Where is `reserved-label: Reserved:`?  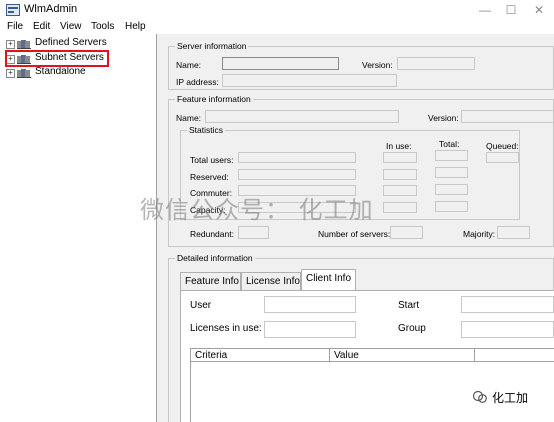
reserved-label: Reserved: is located at coordinates (209, 177).